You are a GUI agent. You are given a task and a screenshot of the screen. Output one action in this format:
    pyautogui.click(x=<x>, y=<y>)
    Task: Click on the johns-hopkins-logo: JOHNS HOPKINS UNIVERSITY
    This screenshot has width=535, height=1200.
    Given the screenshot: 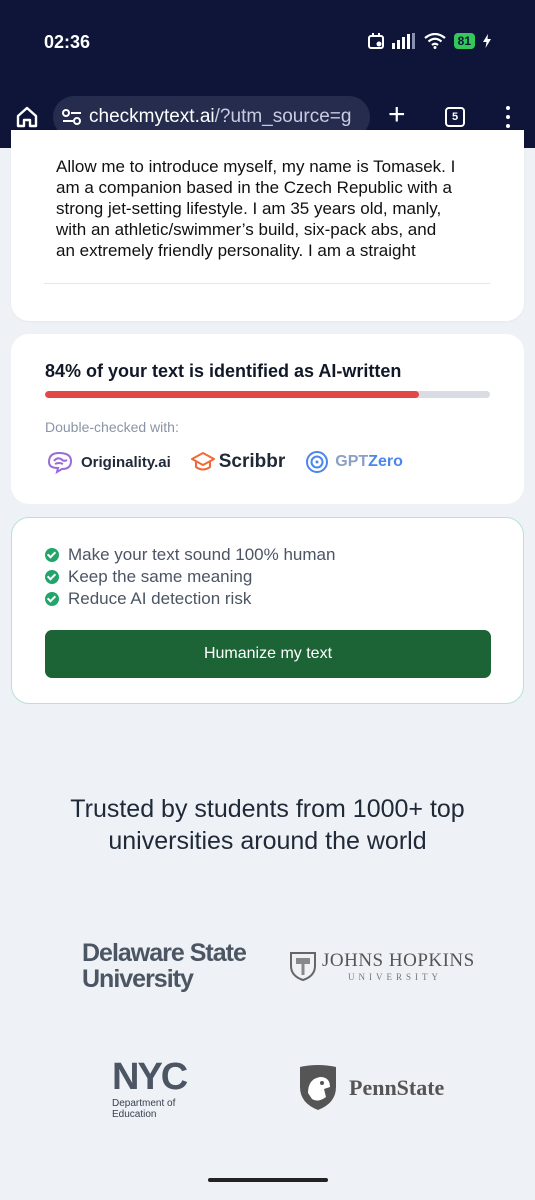 What is the action you would take?
    pyautogui.click(x=381, y=966)
    